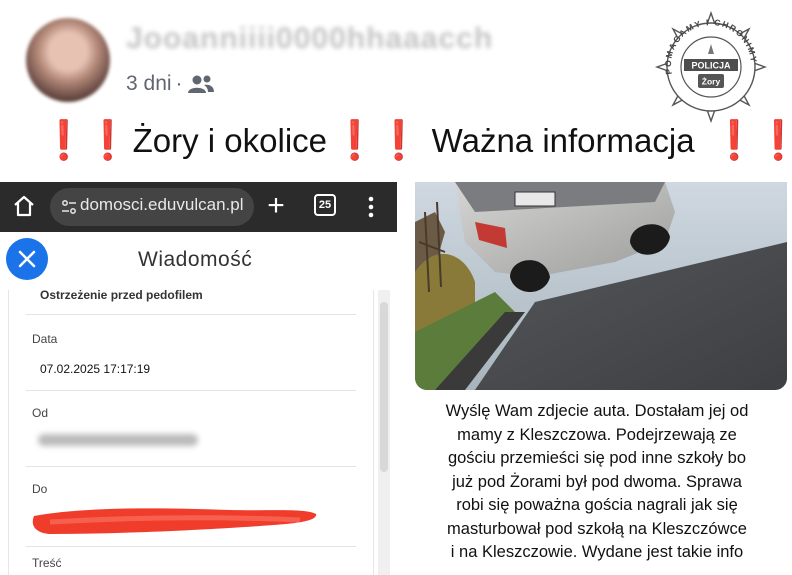 This screenshot has width=792, height=575. I want to click on caption-line: mamy z Kleszczowa. Podejrzewają ze, so click(597, 434).